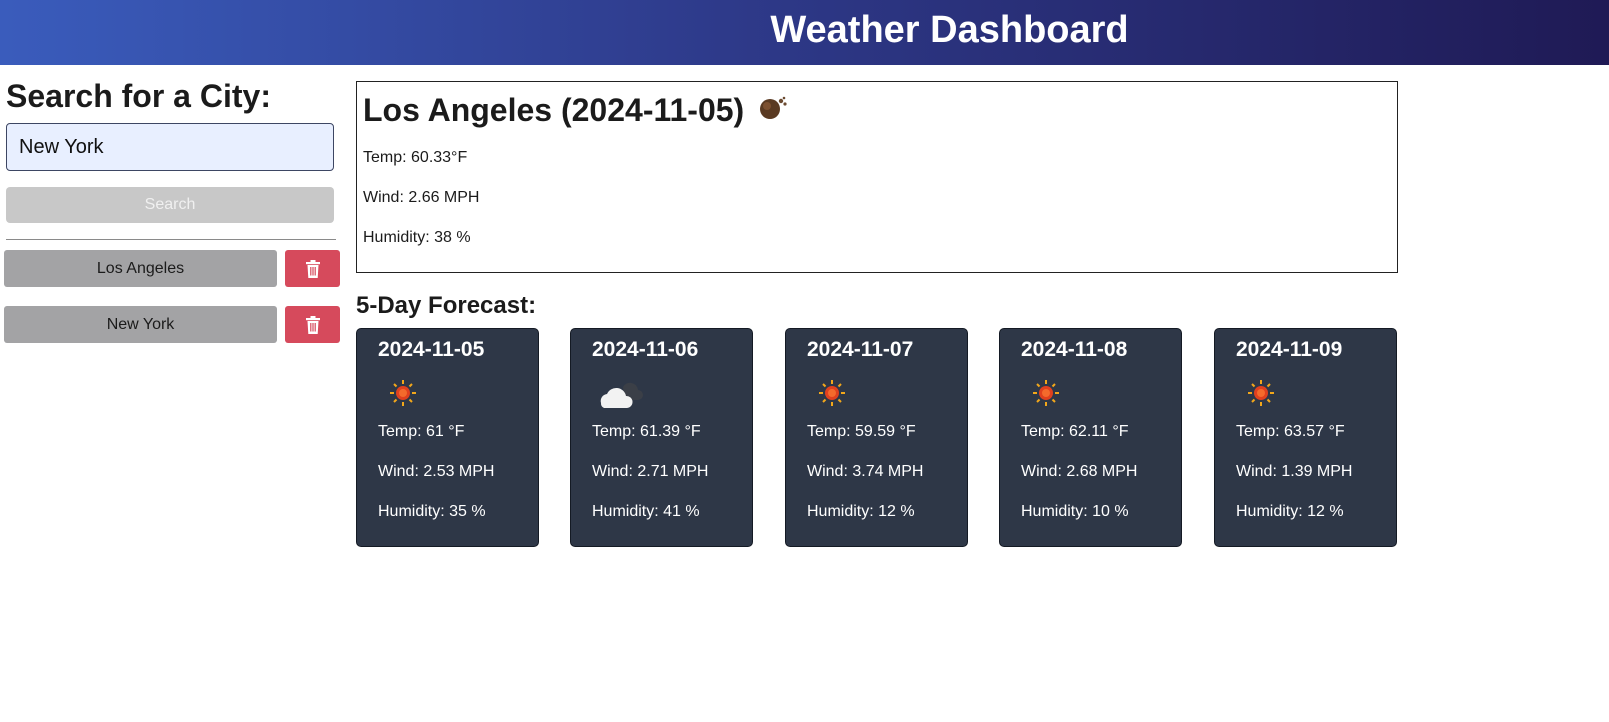  I want to click on history-item: Los Angeles, so click(172, 268).